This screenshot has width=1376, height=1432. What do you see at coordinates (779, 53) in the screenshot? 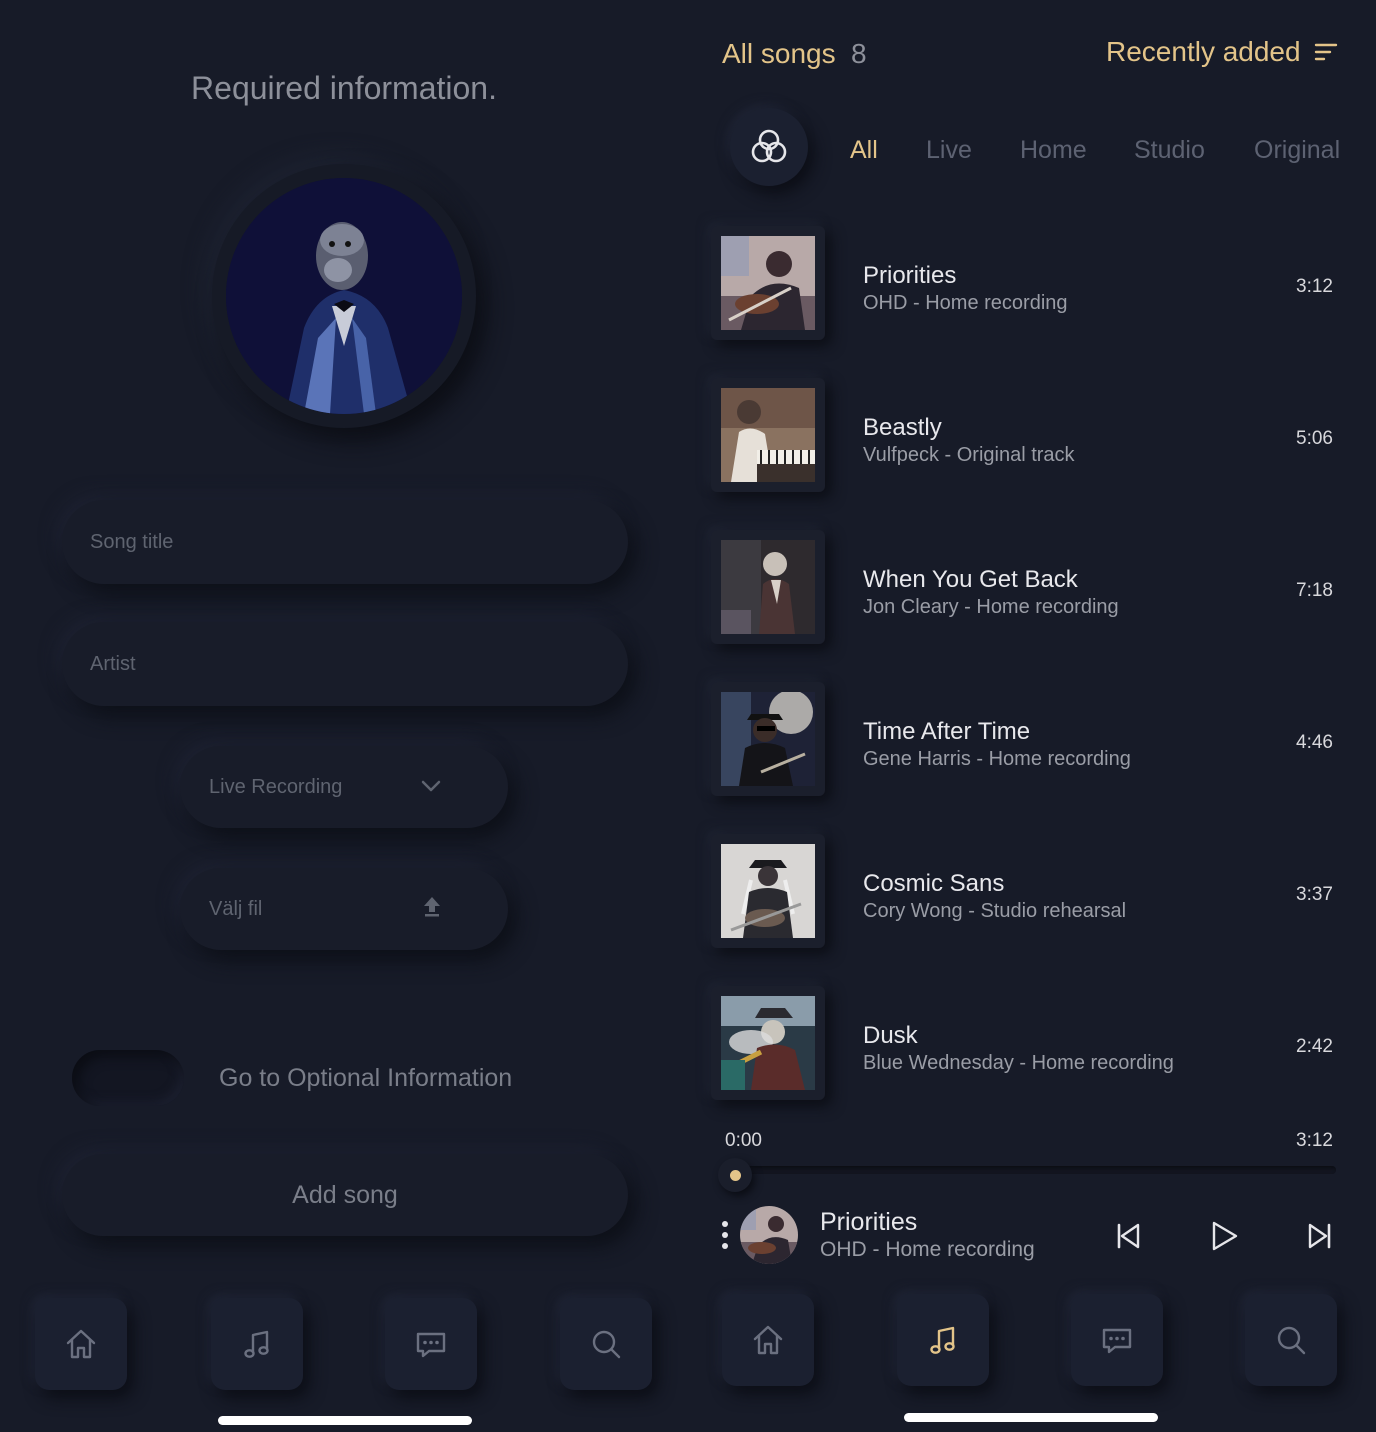
I see `all-songs-title: All songs` at bounding box center [779, 53].